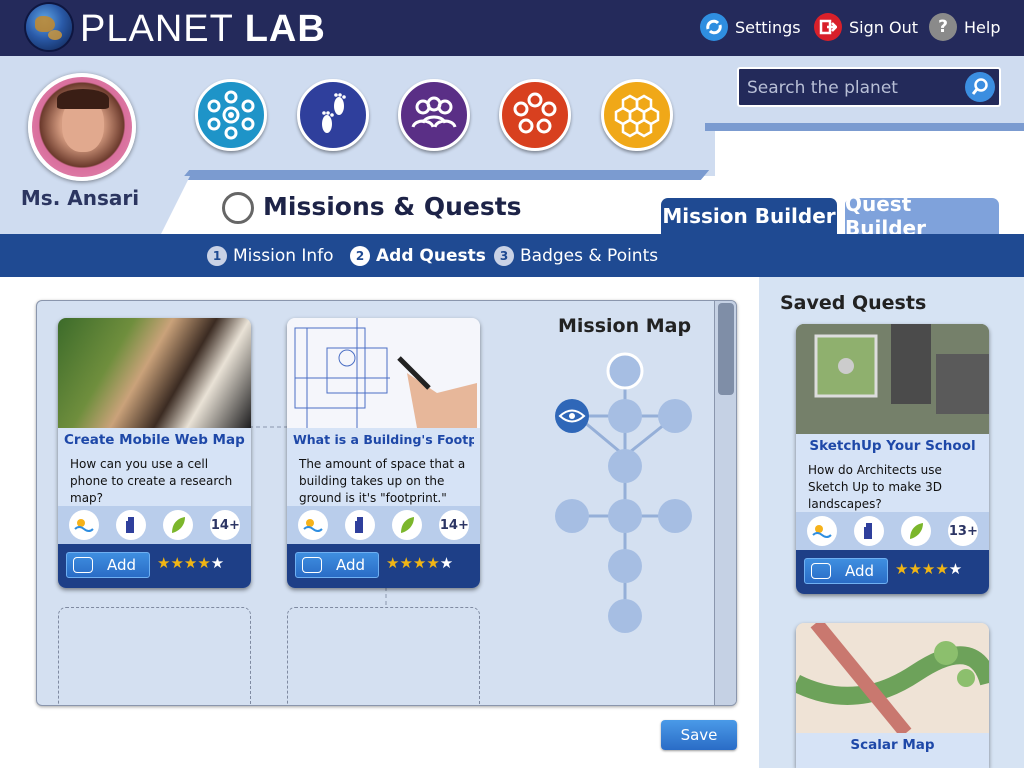  Describe the element at coordinates (982, 27) in the screenshot. I see `help-label: Help` at that location.